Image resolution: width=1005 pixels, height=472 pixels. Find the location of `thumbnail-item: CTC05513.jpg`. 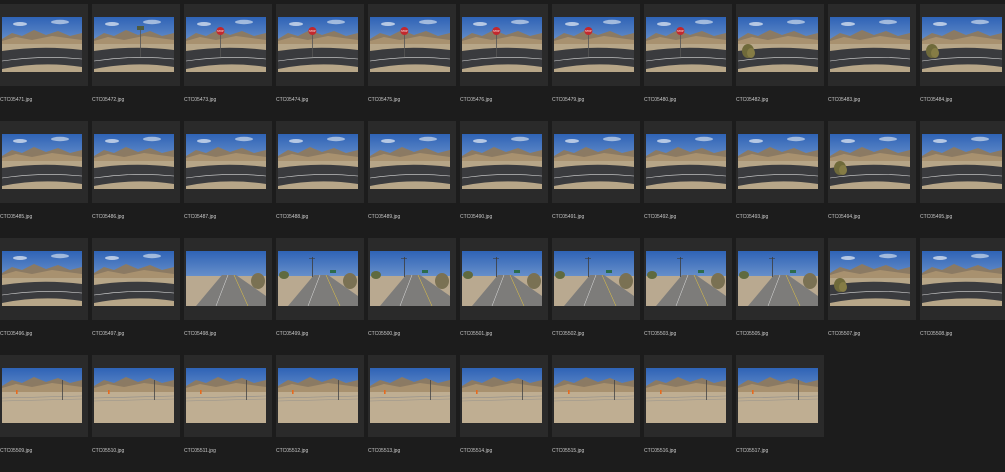

thumbnail-item: CTC05513.jpg is located at coordinates (413, 413).